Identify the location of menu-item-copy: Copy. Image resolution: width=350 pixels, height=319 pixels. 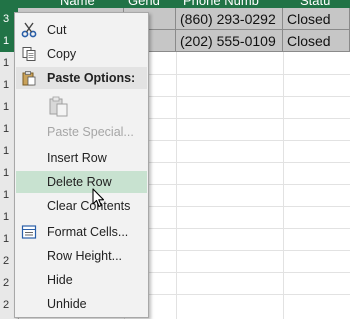
(81, 54).